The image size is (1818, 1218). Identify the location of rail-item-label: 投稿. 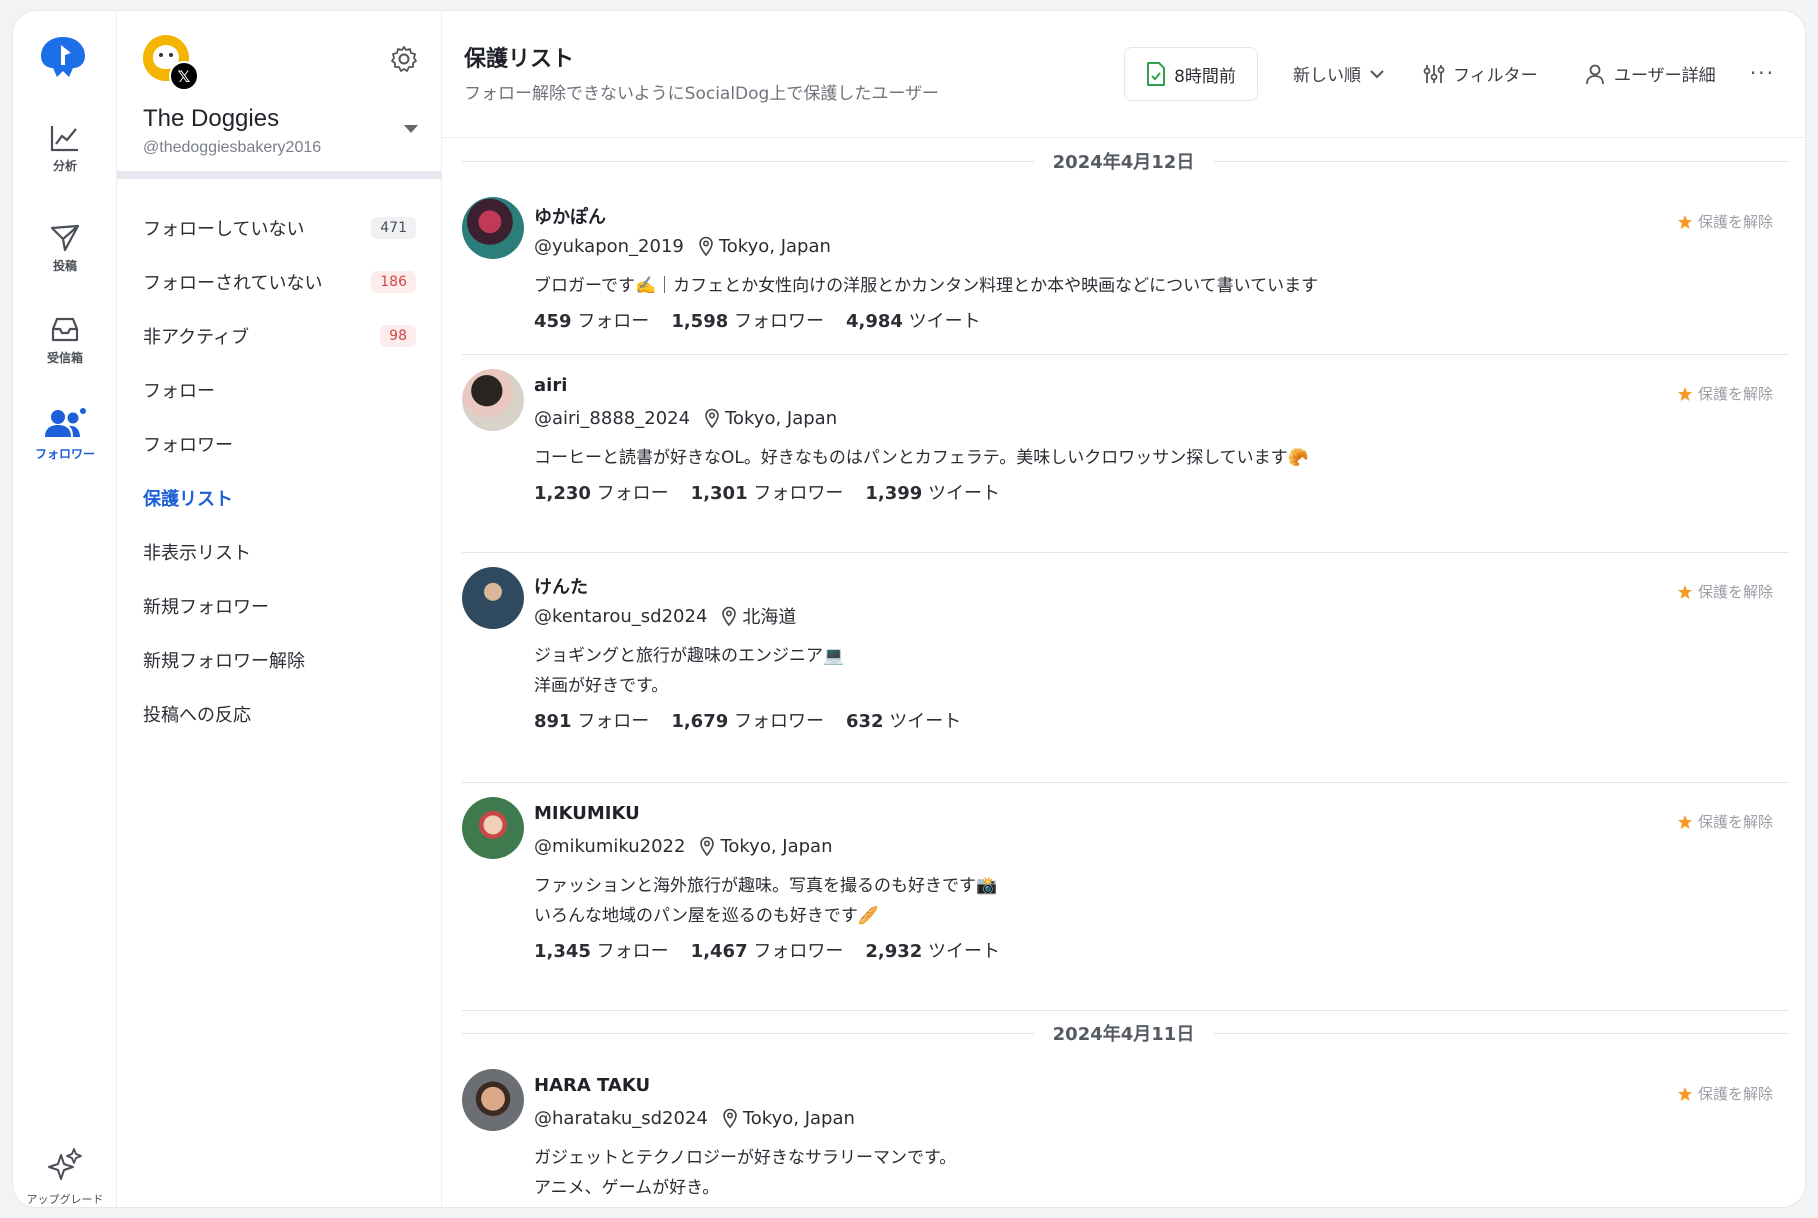
(64, 266).